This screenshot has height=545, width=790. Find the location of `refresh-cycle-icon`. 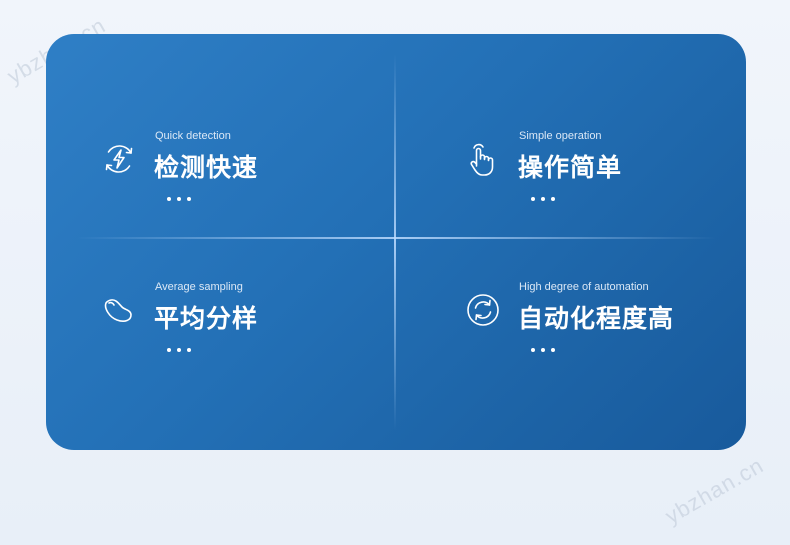

refresh-cycle-icon is located at coordinates (483, 310).